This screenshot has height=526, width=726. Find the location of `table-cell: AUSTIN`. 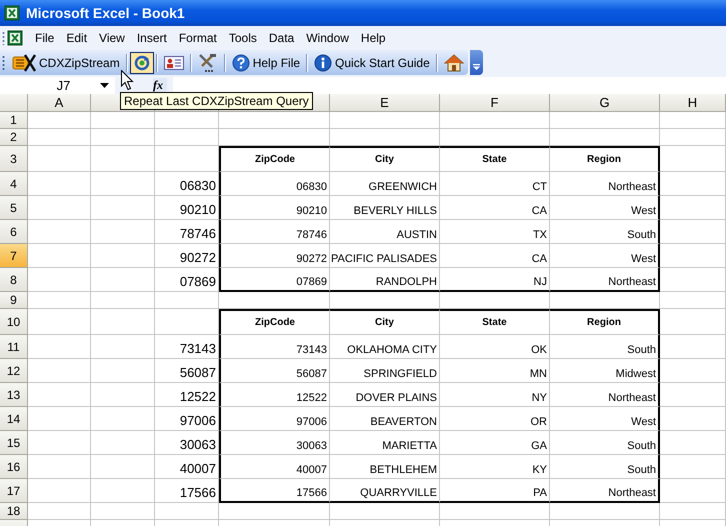

table-cell: AUSTIN is located at coordinates (385, 232).